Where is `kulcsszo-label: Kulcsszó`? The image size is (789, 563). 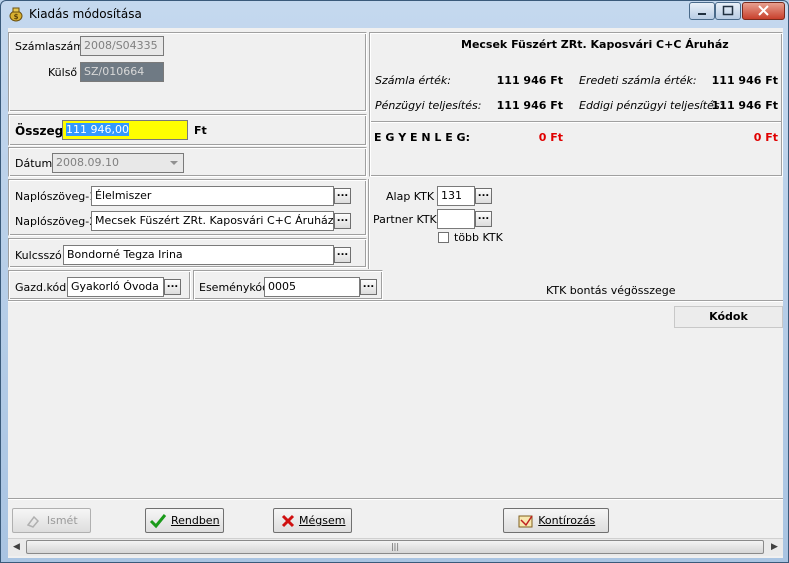
kulcsszo-label: Kulcsszó is located at coordinates (38, 255).